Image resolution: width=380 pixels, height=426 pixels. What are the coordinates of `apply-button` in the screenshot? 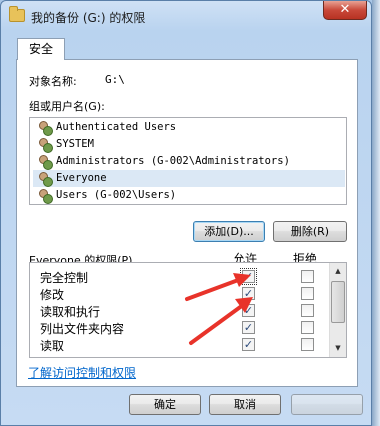 It's located at (327, 404).